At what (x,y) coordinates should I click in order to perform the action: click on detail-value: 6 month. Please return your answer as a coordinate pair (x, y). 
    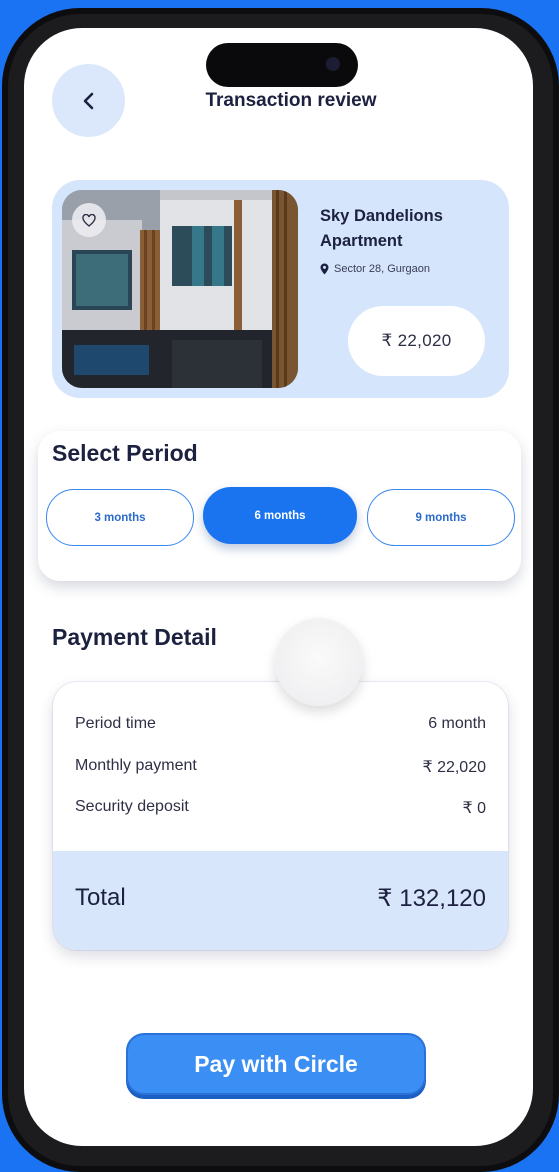
    Looking at the image, I should click on (457, 723).